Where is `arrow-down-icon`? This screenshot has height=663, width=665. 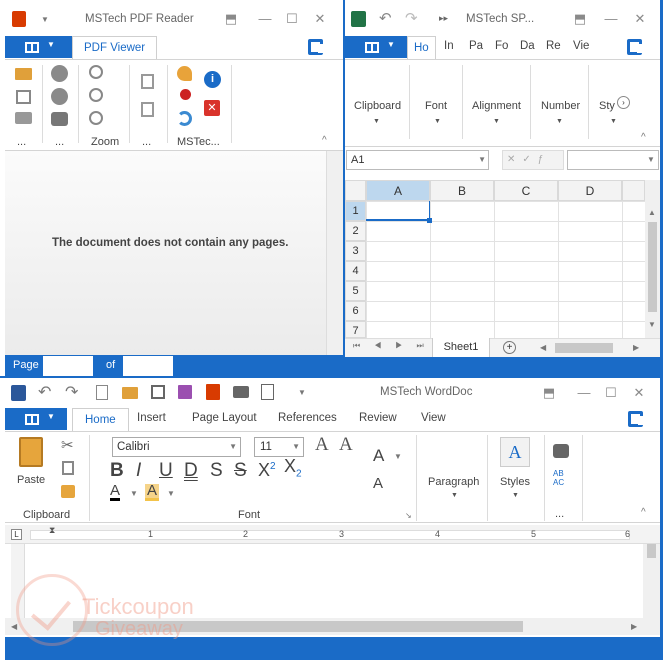 arrow-down-icon is located at coordinates (59, 96).